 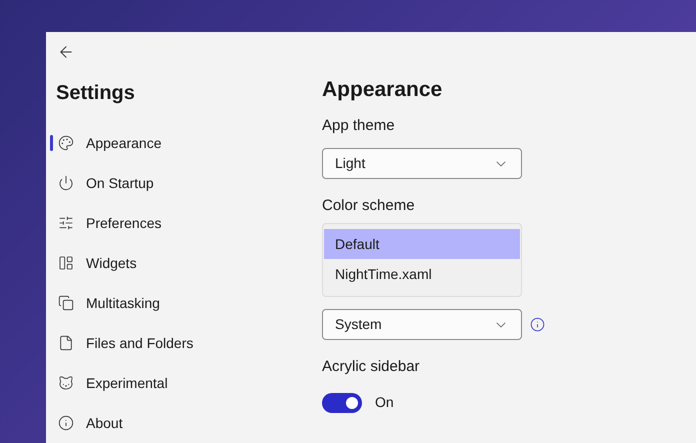 I want to click on sidebar-item: Files and Folders, so click(x=184, y=343).